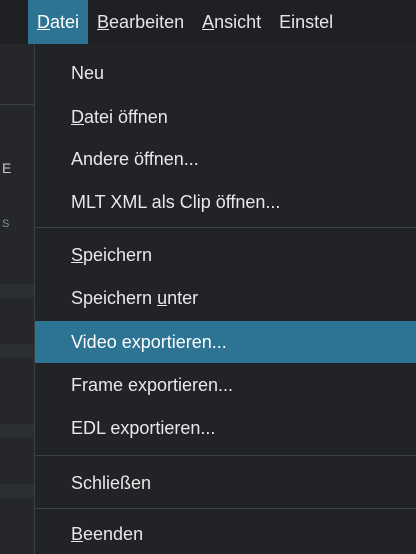 The height and width of the screenshot is (554, 416). Describe the element at coordinates (118, 255) in the screenshot. I see `menu-item-label: peichern` at that location.